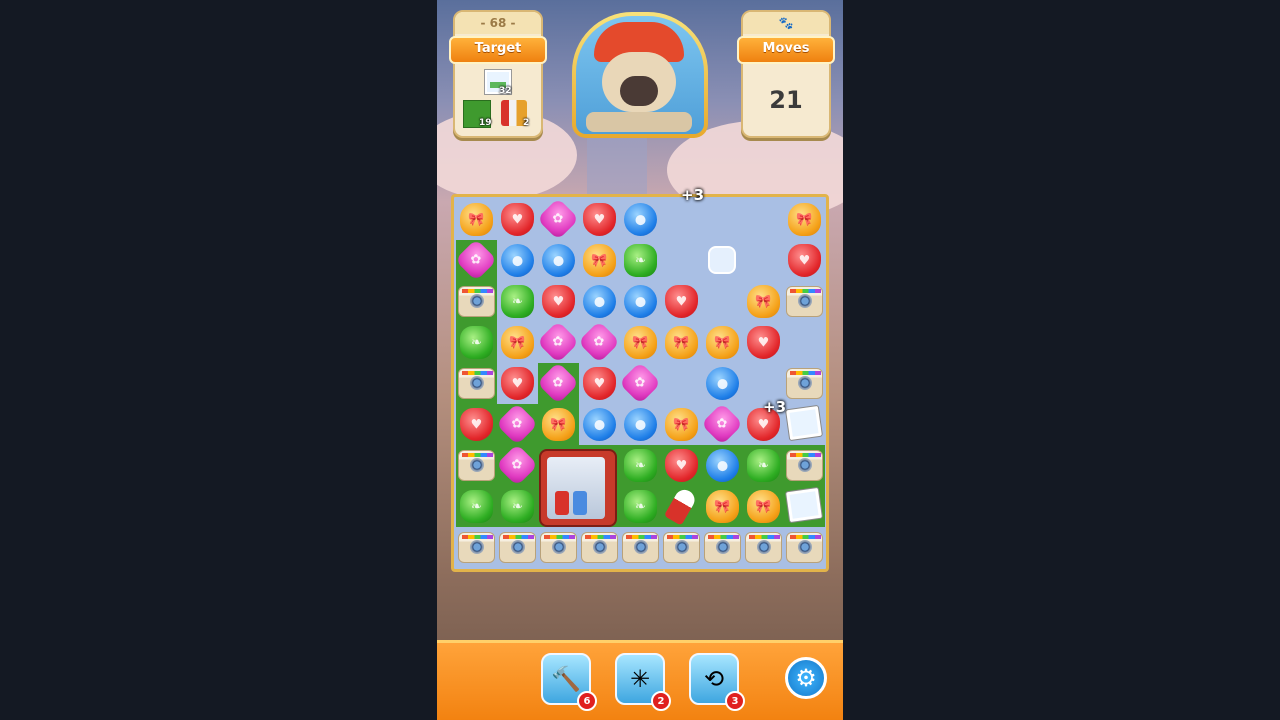  What do you see at coordinates (643, 682) in the screenshot?
I see `pinwheel-booster-button: ✳ 2` at bounding box center [643, 682].